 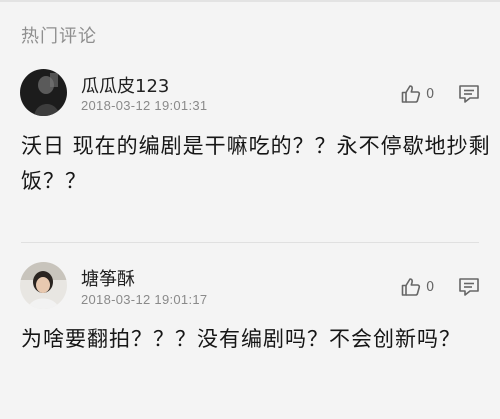 What do you see at coordinates (250, 1) in the screenshot?
I see `top-divider` at bounding box center [250, 1].